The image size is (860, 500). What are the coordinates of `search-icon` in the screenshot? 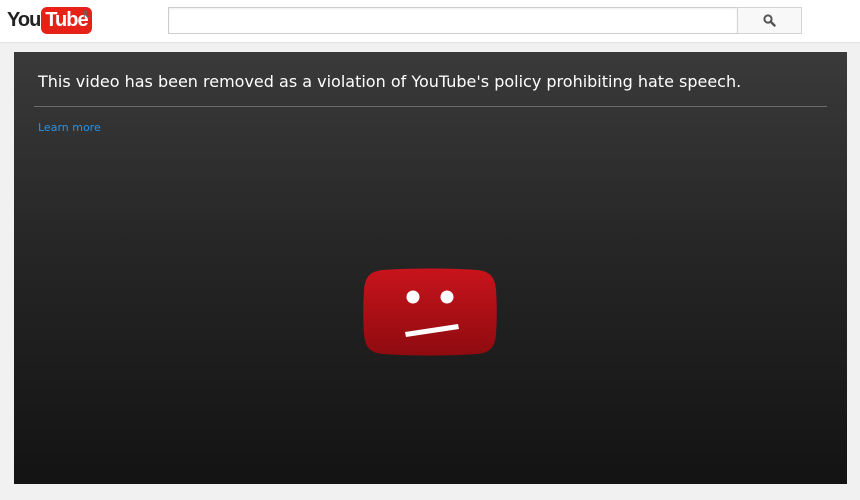 It's located at (769, 20).